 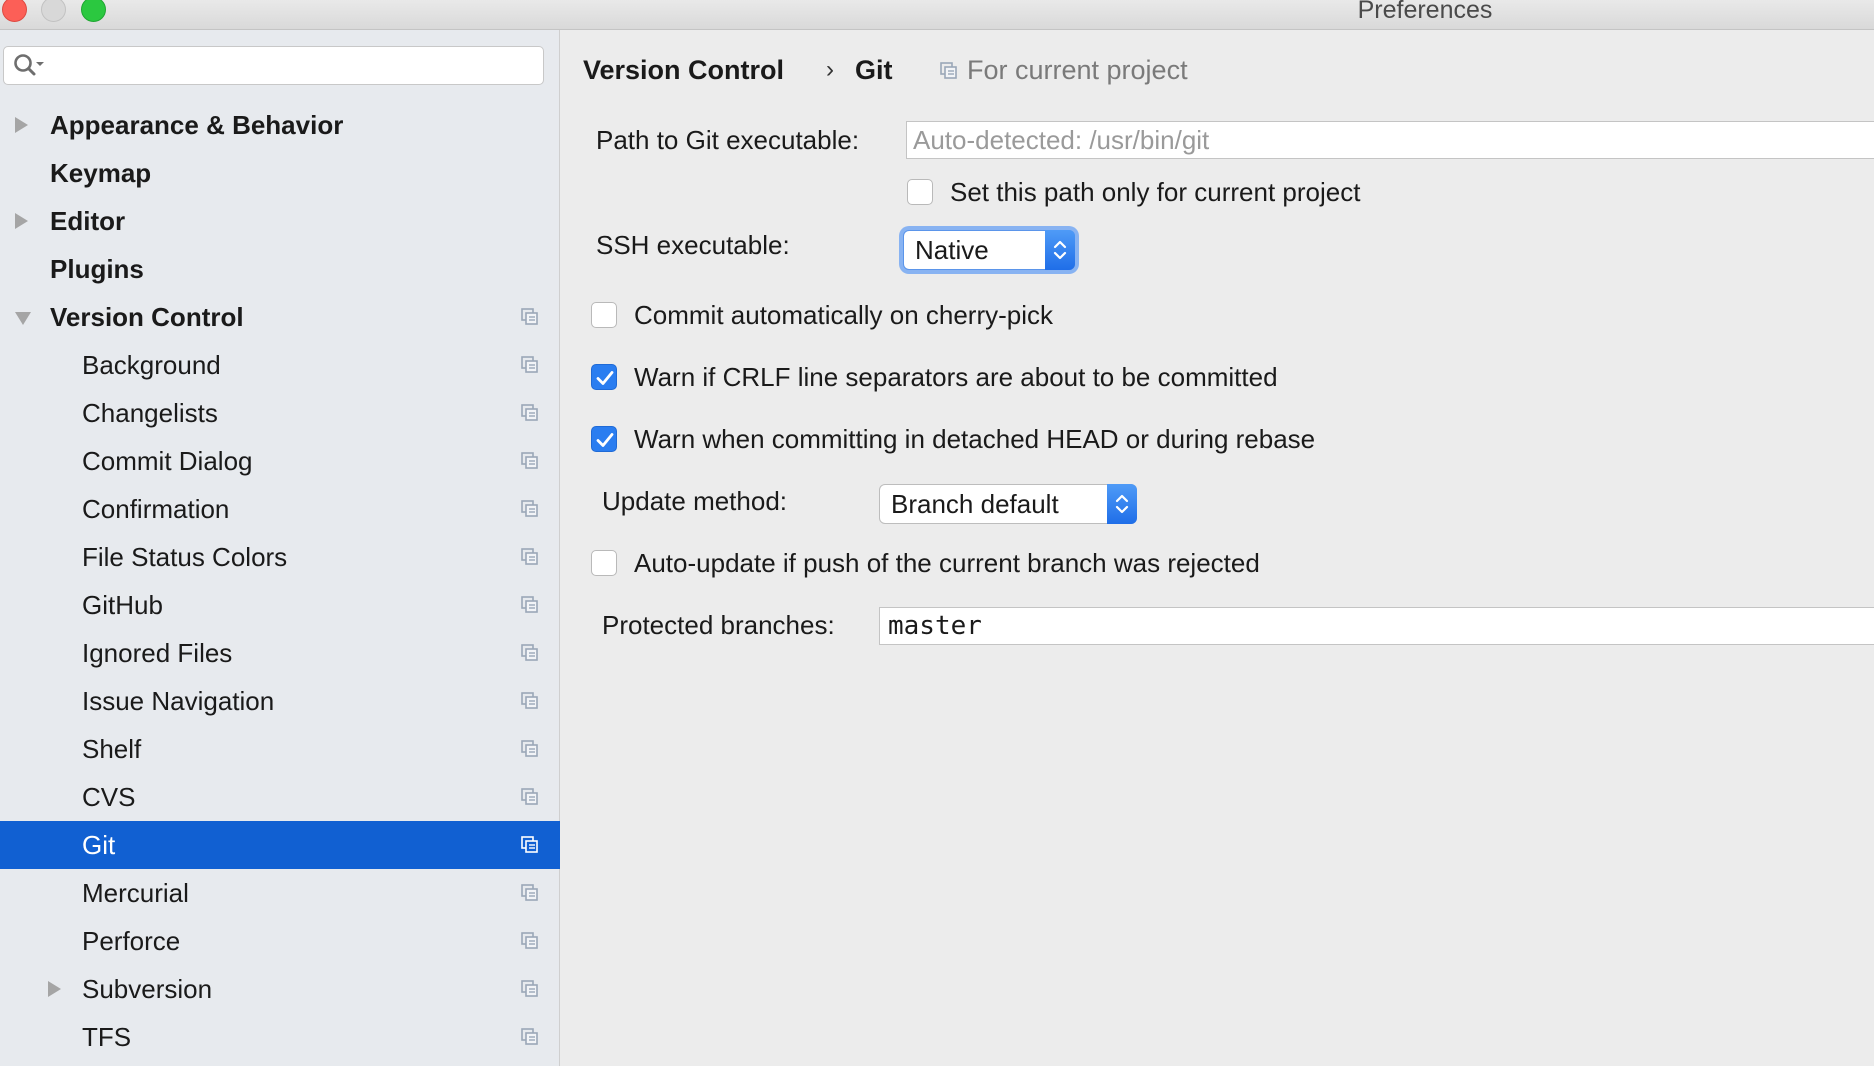 I want to click on sidebar-item-label: Keymap, so click(x=101, y=173).